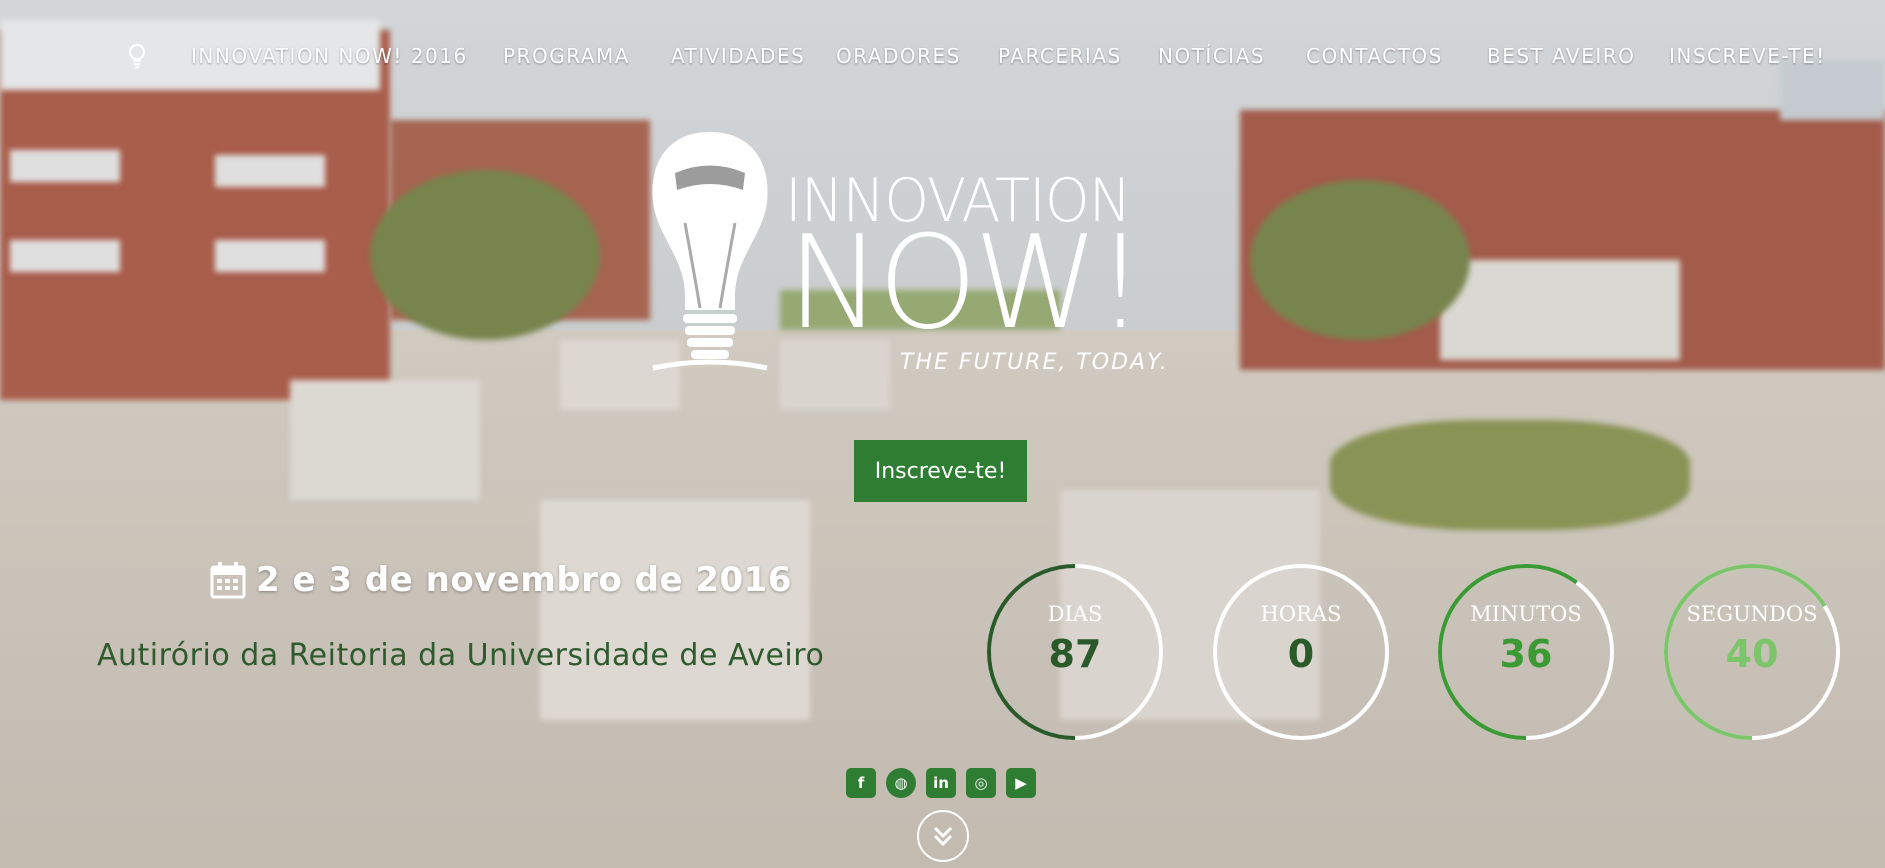  What do you see at coordinates (524, 580) in the screenshot?
I see `event-date-text: 2 e 3 de novembro de 2016` at bounding box center [524, 580].